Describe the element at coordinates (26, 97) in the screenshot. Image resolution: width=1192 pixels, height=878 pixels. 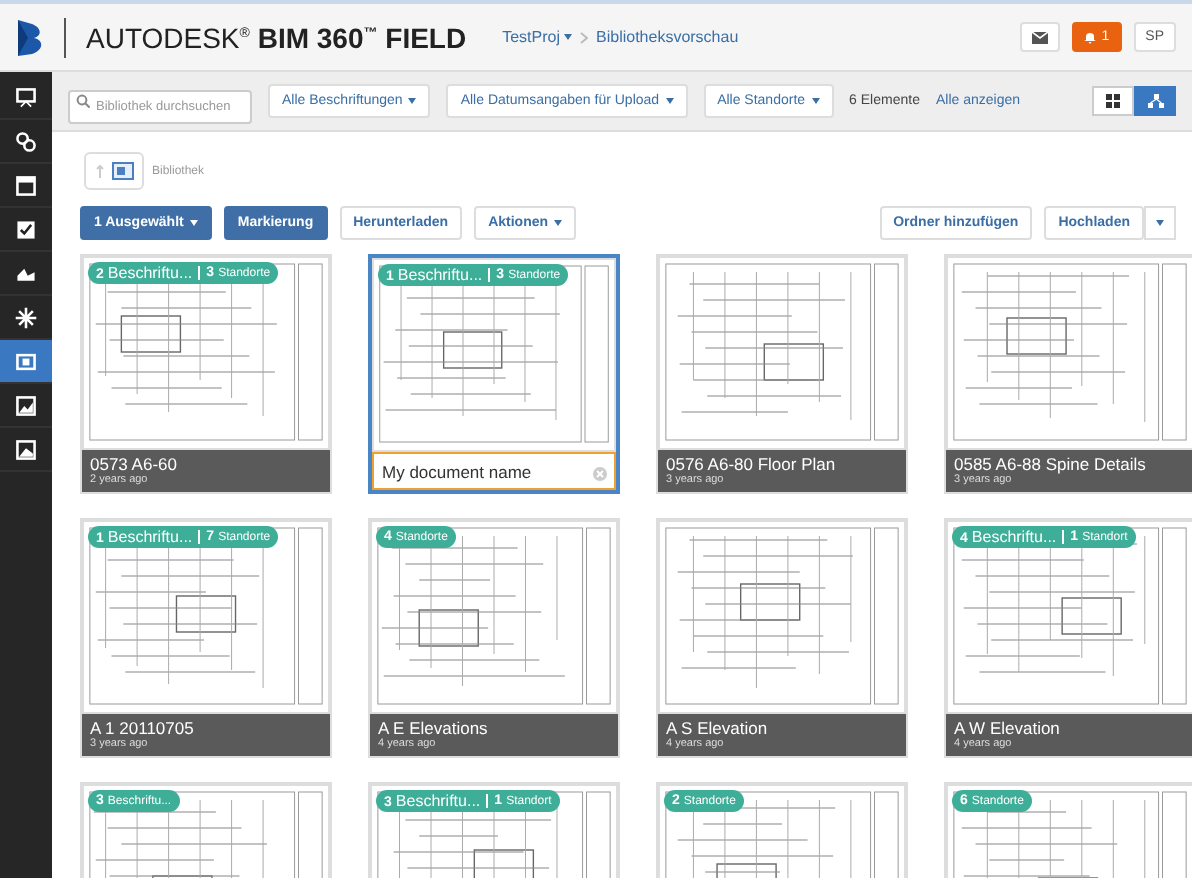
I see `monitor-icon` at that location.